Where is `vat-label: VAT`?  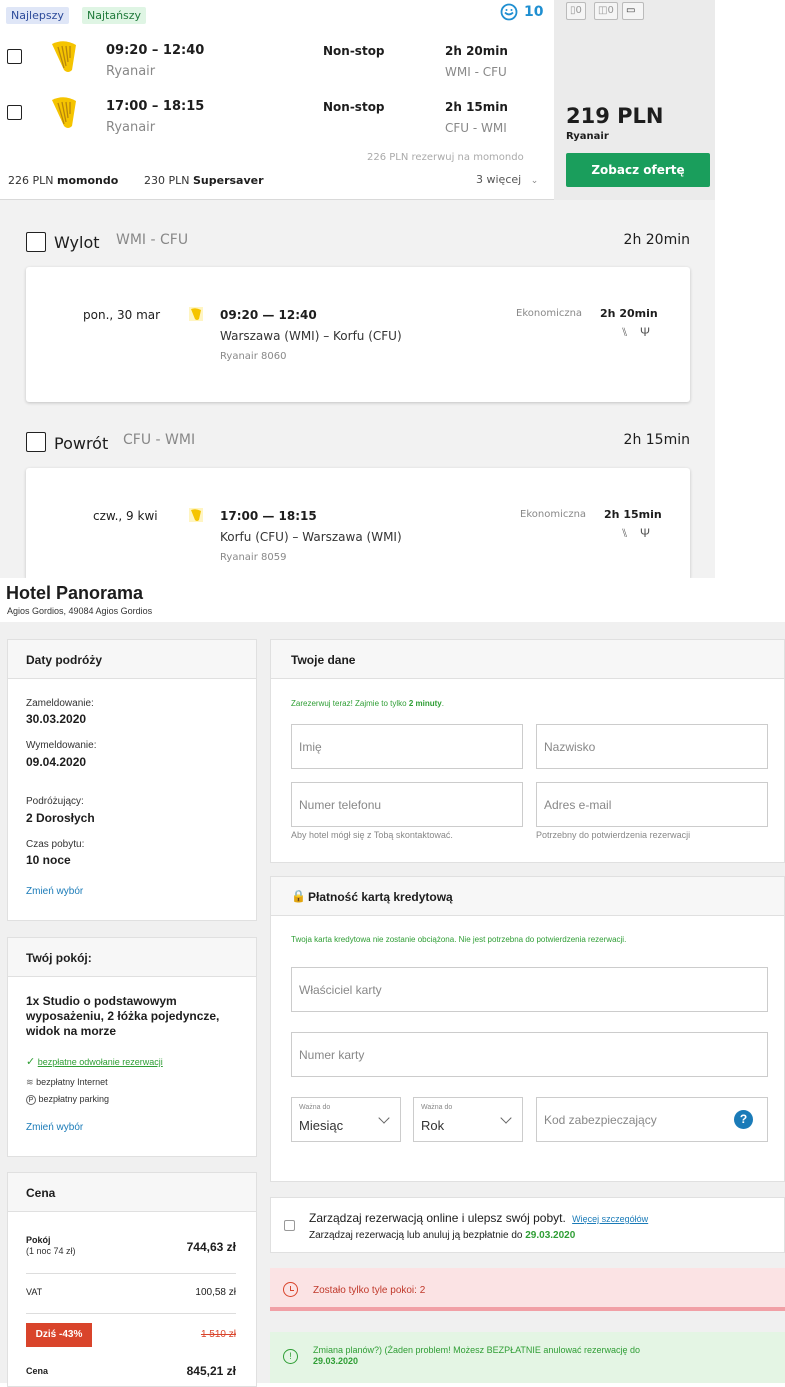
vat-label: VAT is located at coordinates (34, 1292).